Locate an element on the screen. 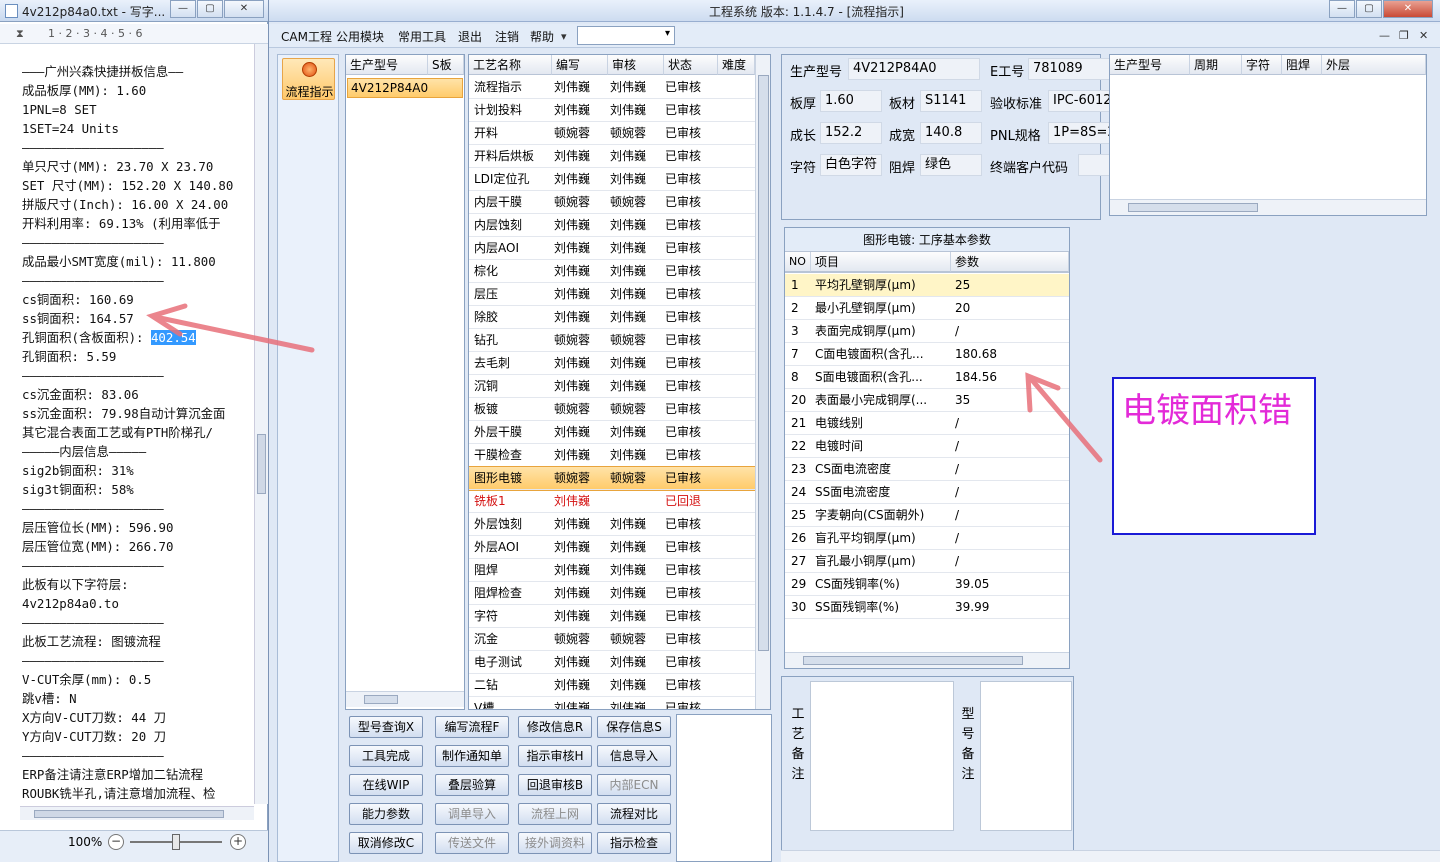  annotation-arrows is located at coordinates (624, 383).